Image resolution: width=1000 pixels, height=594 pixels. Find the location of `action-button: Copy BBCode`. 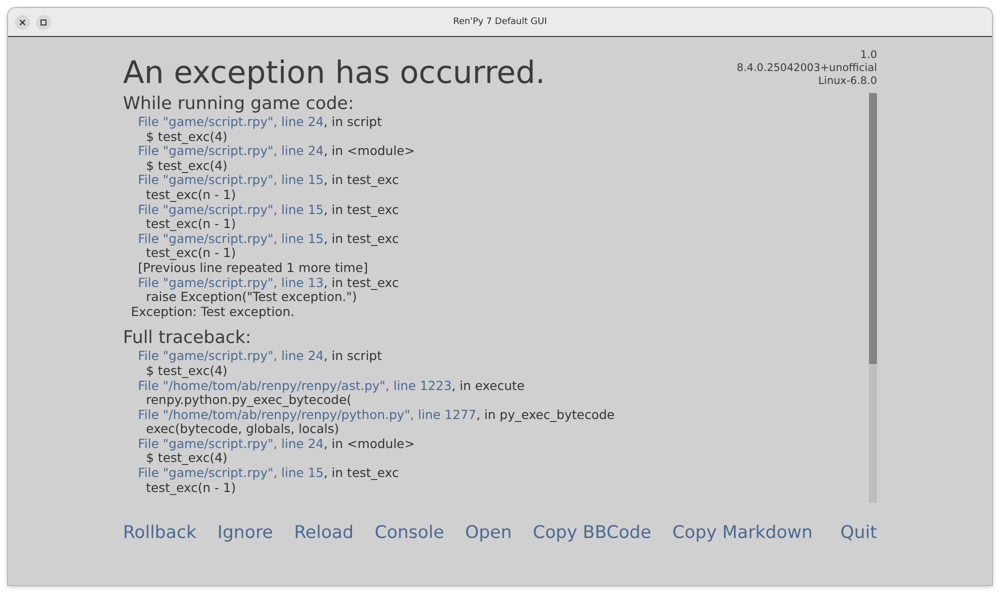

action-button: Copy BBCode is located at coordinates (592, 533).